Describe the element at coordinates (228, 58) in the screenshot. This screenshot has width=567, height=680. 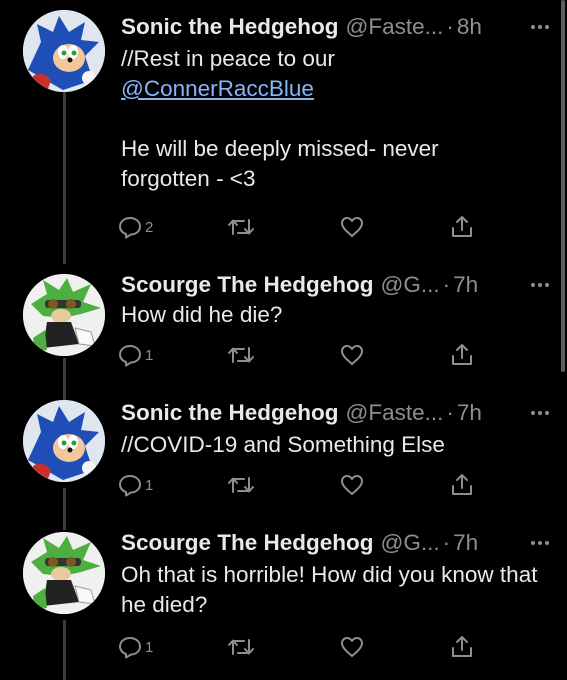
I see `tweet-text-line: //Rest in peace to our` at that location.